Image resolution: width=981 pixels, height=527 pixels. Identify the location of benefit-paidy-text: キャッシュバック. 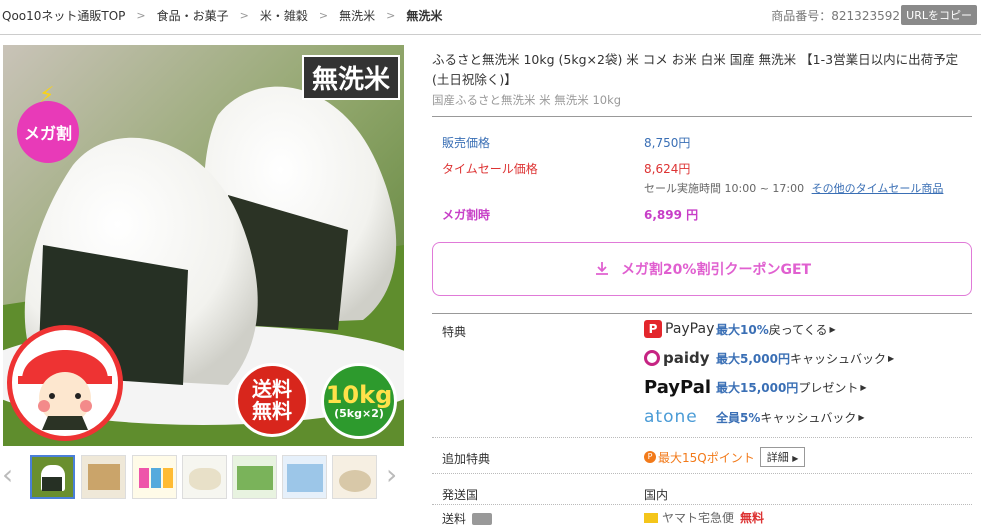
(837, 358).